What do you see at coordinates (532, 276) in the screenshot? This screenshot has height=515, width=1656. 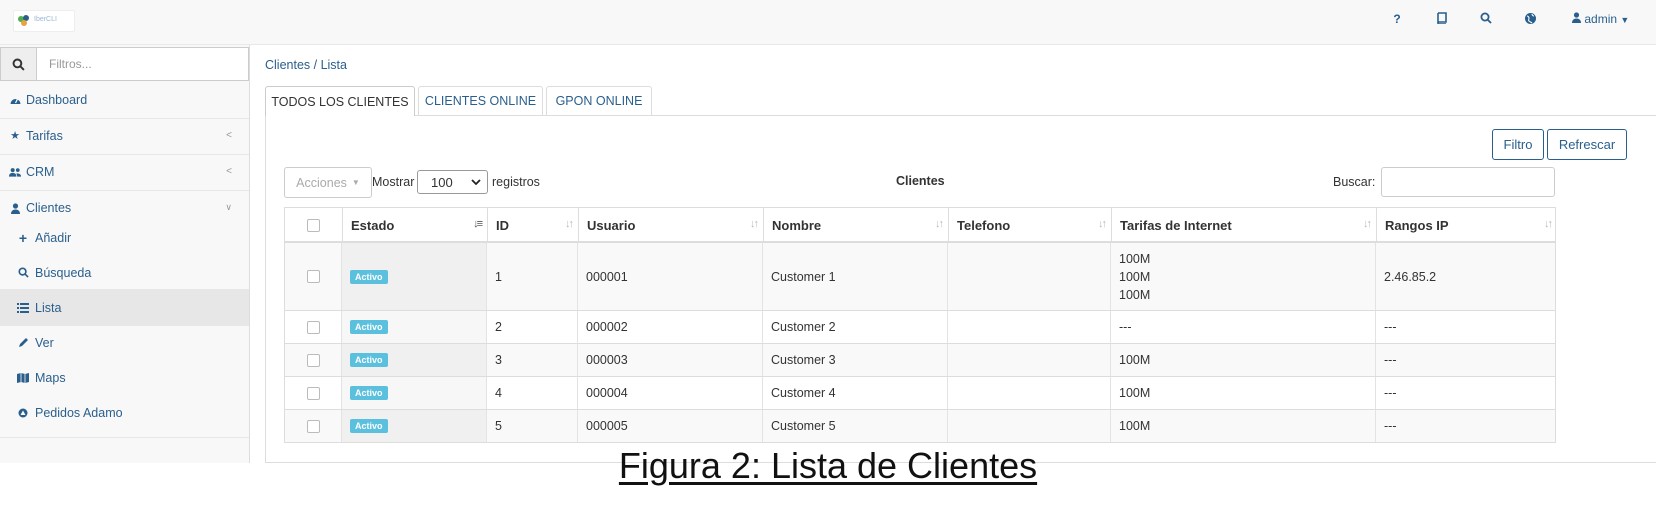 I see `id-cell: 1` at bounding box center [532, 276].